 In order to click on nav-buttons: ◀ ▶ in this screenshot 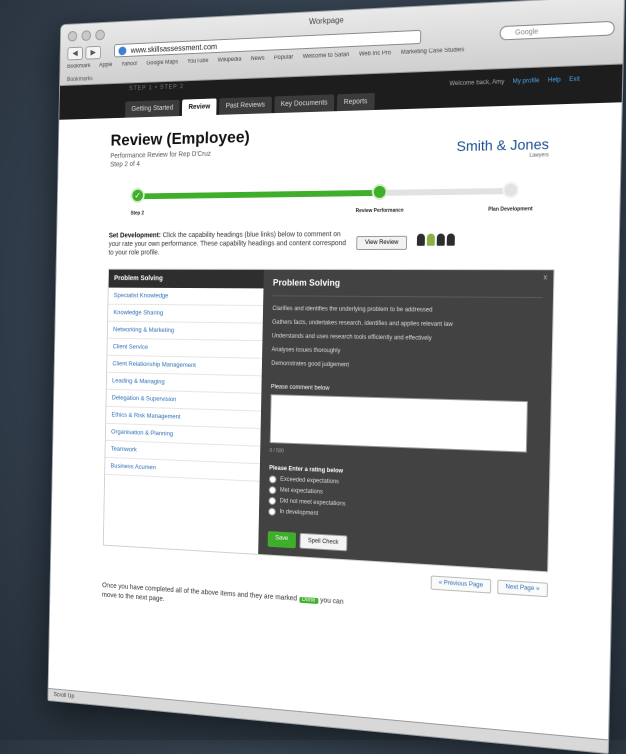, I will do `click(84, 53)`.